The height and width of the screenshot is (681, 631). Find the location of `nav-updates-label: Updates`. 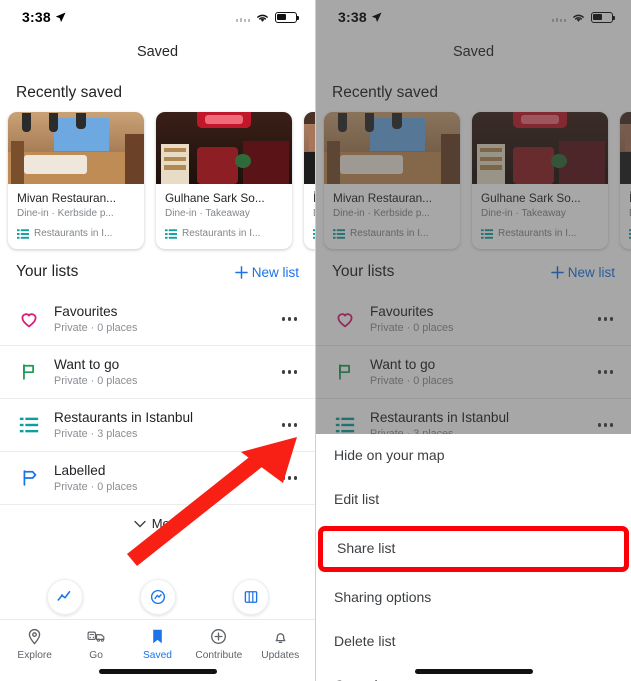

nav-updates-label: Updates is located at coordinates (280, 655).